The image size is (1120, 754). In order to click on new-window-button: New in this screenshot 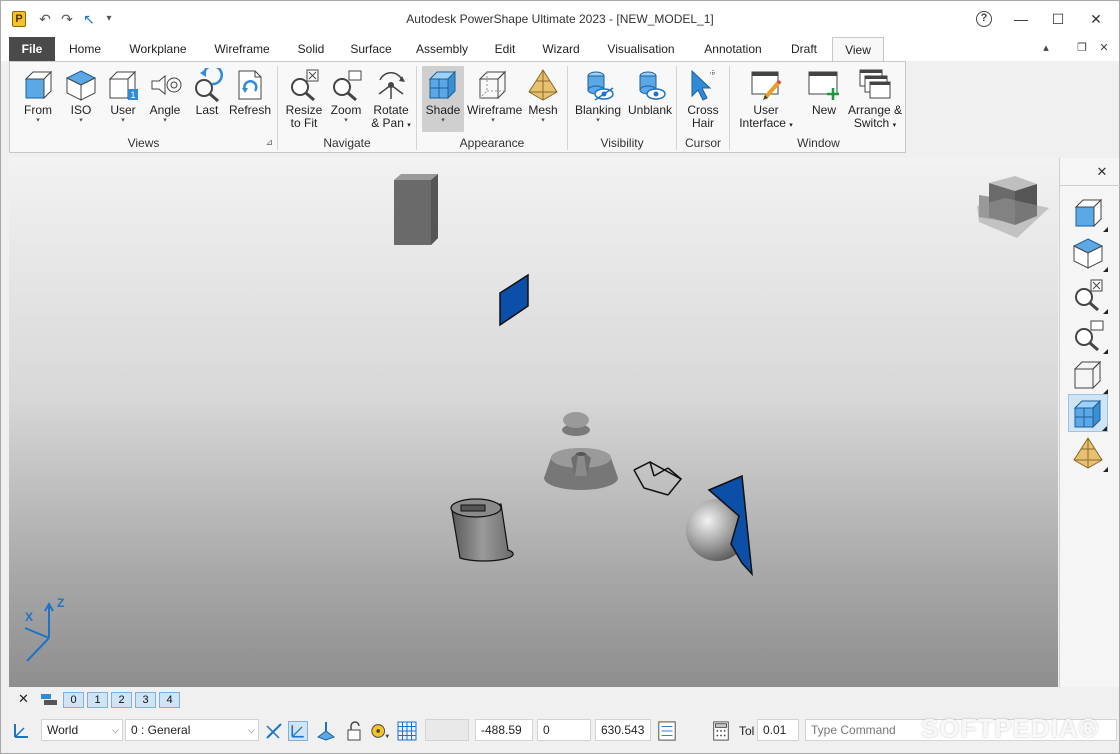, I will do `click(824, 99)`.